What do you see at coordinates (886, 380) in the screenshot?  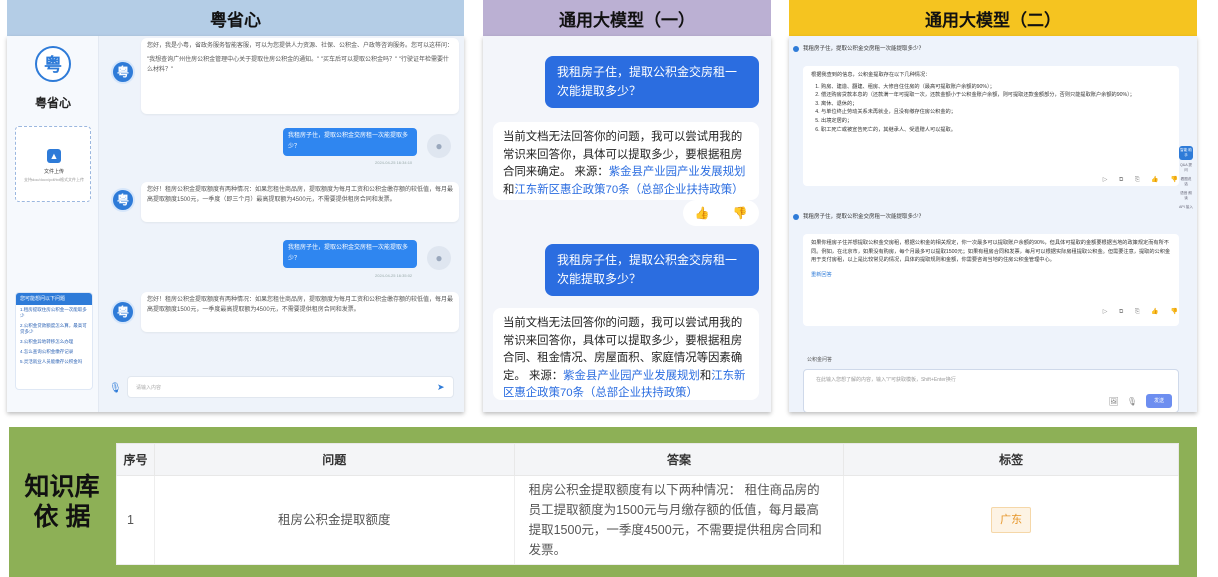 I see `input-placeholder: 在此输入您想了解的内容，输入"/"可获取模板，Shift+Enter换行` at bounding box center [886, 380].